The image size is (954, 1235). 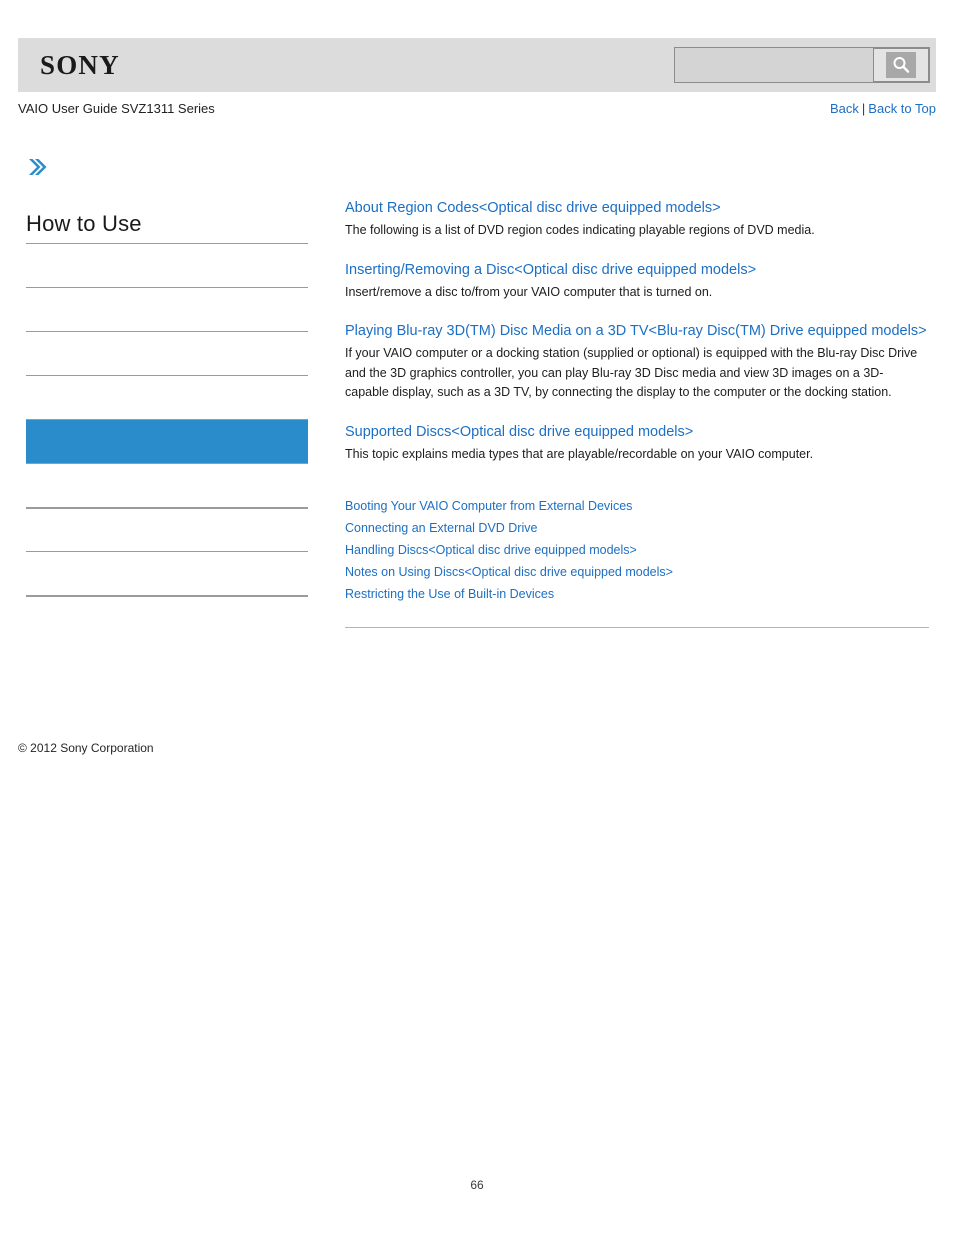 I want to click on related-link-restricting-builtin-devices: Restricting the Use of Built-in Devices, so click(x=449, y=594).